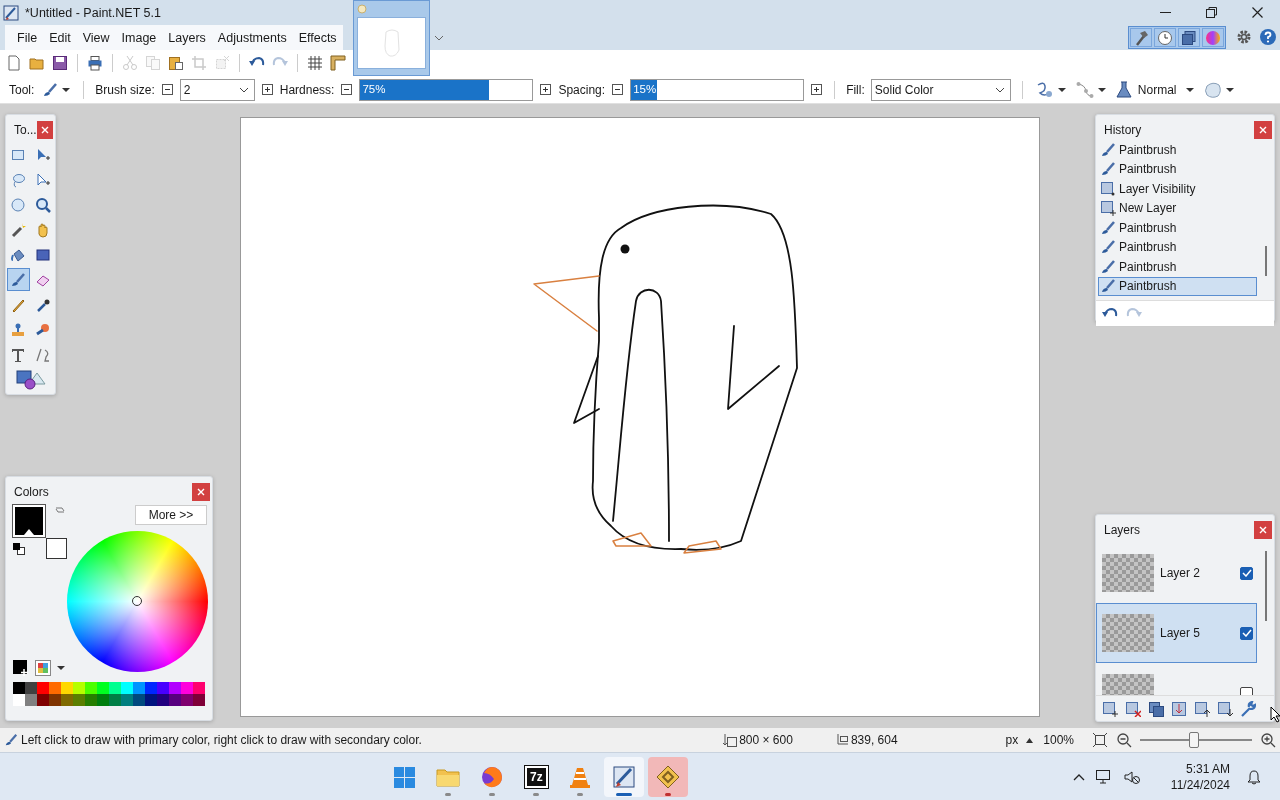  Describe the element at coordinates (1058, 740) in the screenshot. I see `zoom-text: 100%` at that location.